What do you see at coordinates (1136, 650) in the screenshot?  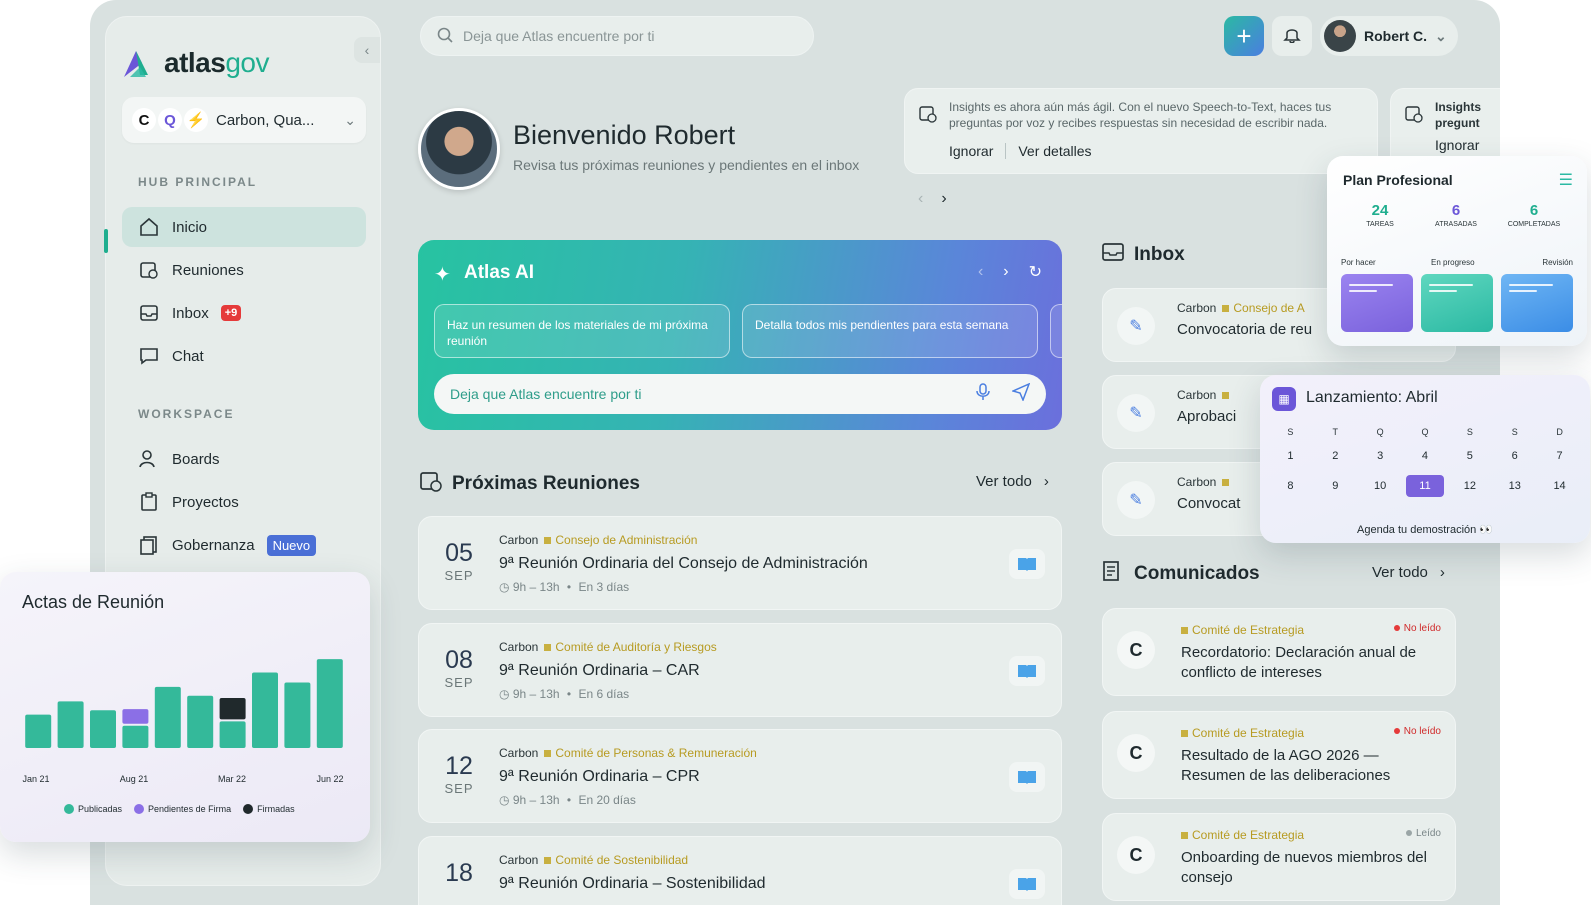 I see `carbon-logo-icon: C` at bounding box center [1136, 650].